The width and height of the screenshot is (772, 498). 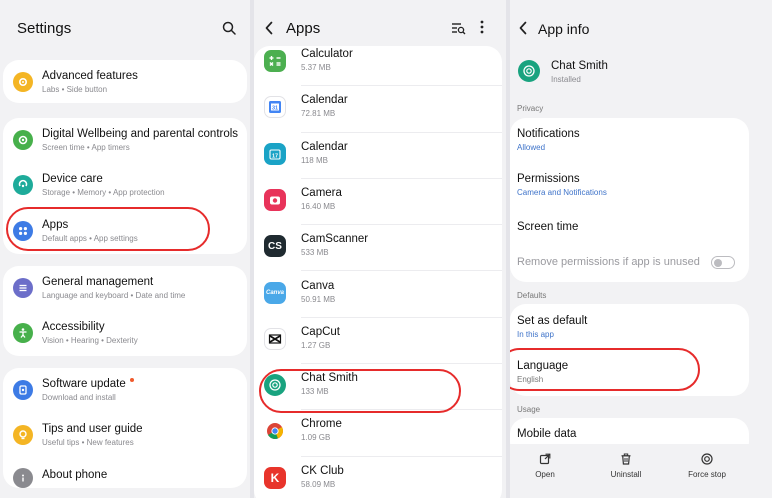 What do you see at coordinates (275, 292) in the screenshot?
I see `canva-app-icon: Canva` at bounding box center [275, 292].